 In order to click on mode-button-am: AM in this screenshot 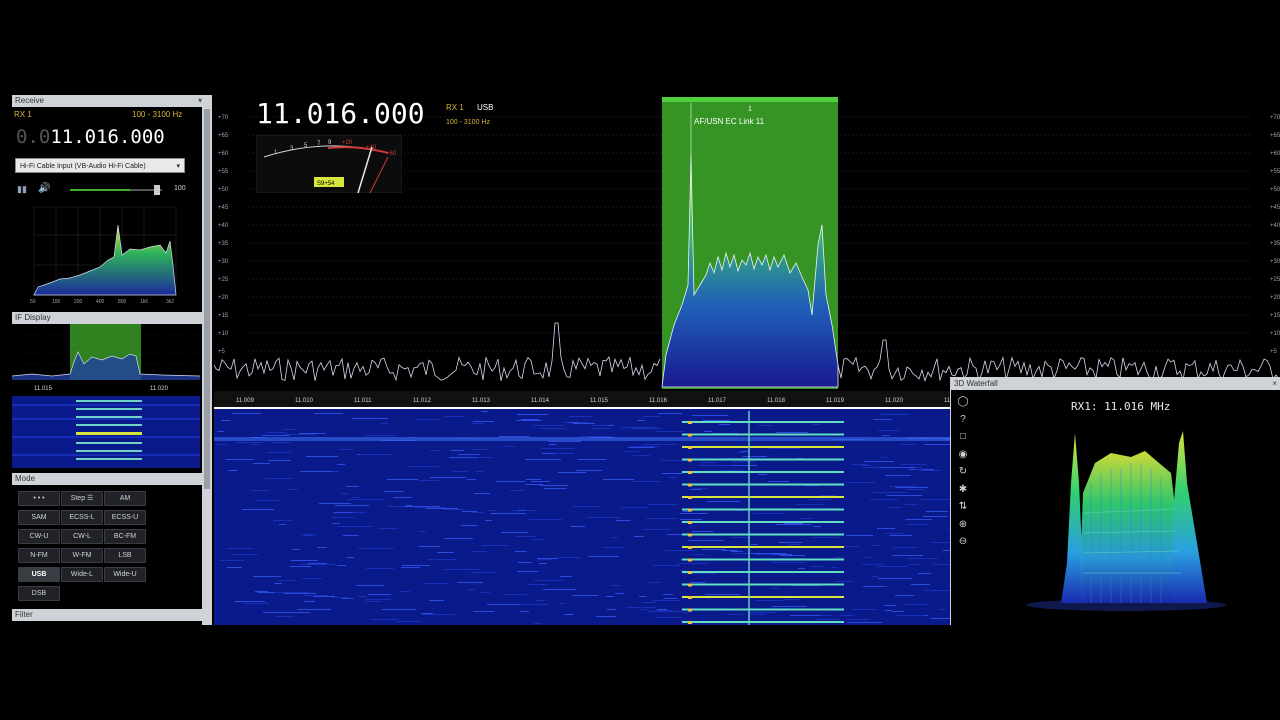, I will do `click(125, 498)`.